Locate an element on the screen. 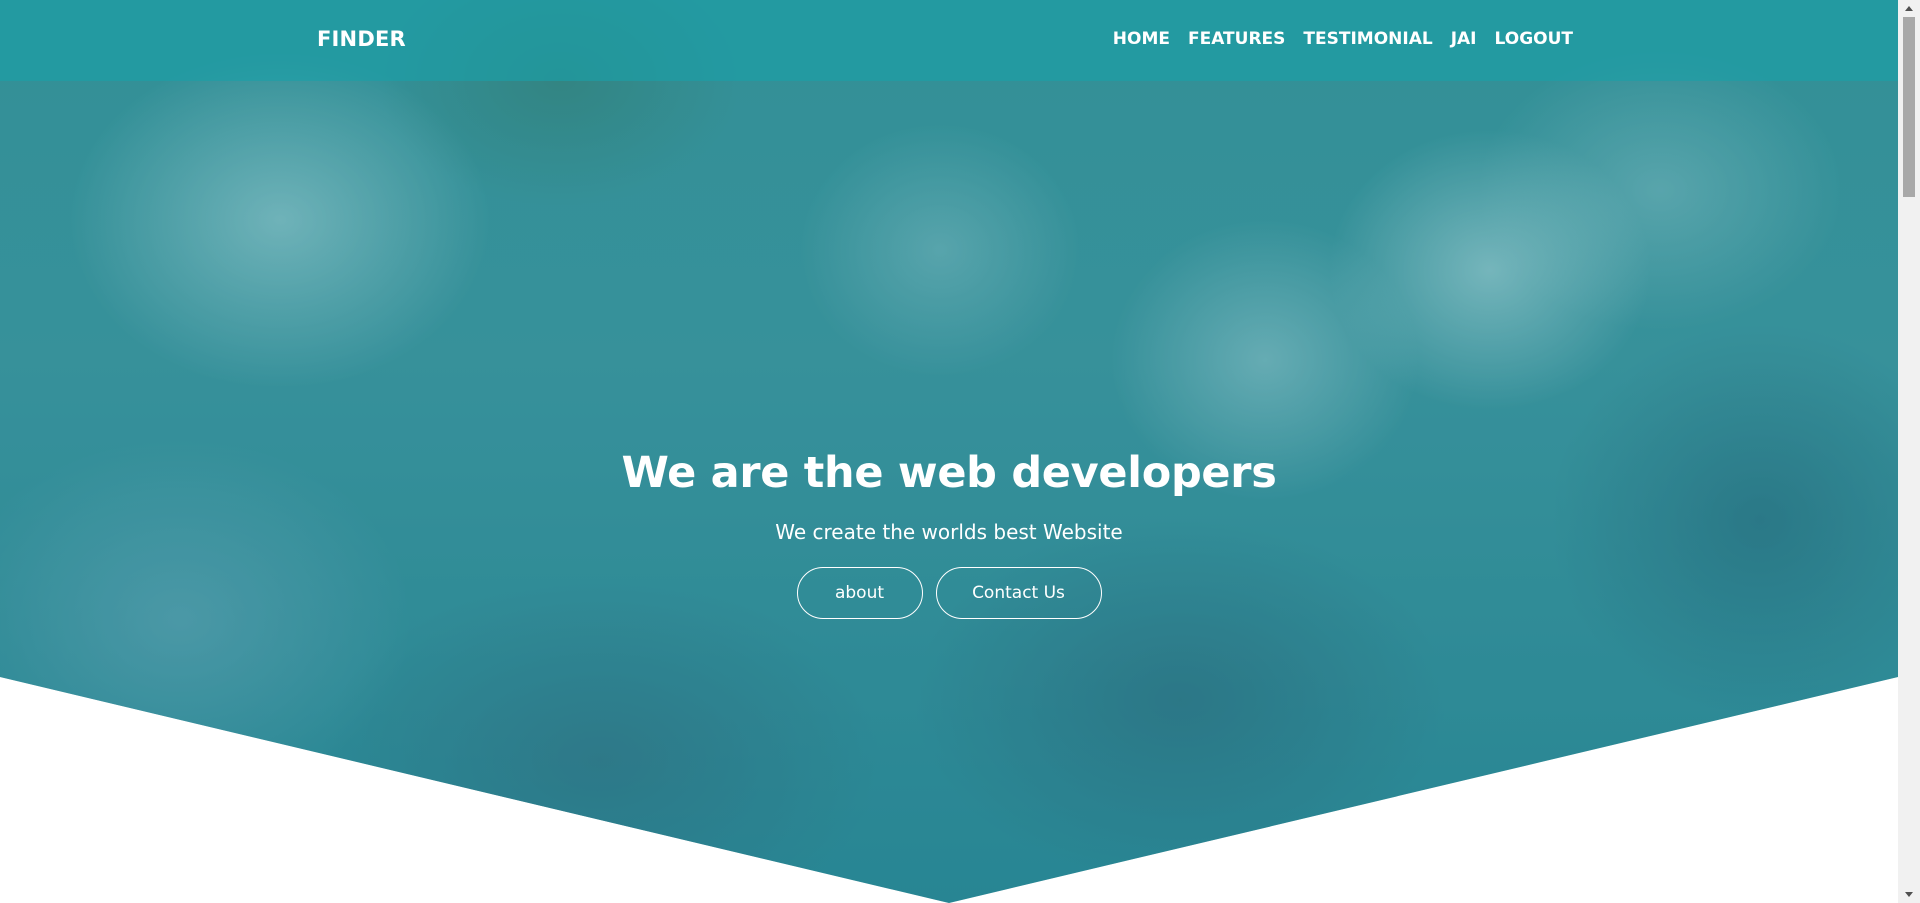  nav-item-jai: JAI is located at coordinates (1464, 39).